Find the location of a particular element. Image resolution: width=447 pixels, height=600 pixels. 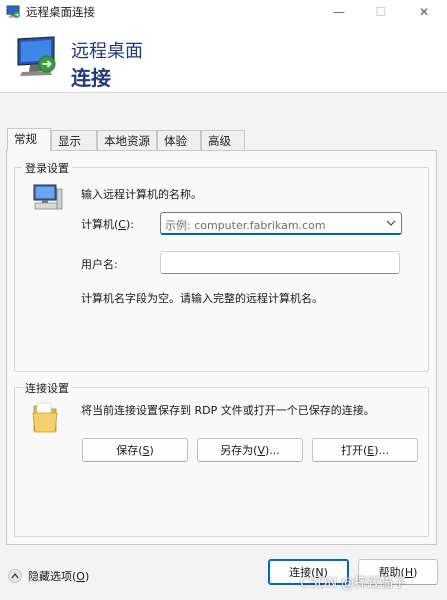

tab-advanced: 高级 is located at coordinates (223, 140).